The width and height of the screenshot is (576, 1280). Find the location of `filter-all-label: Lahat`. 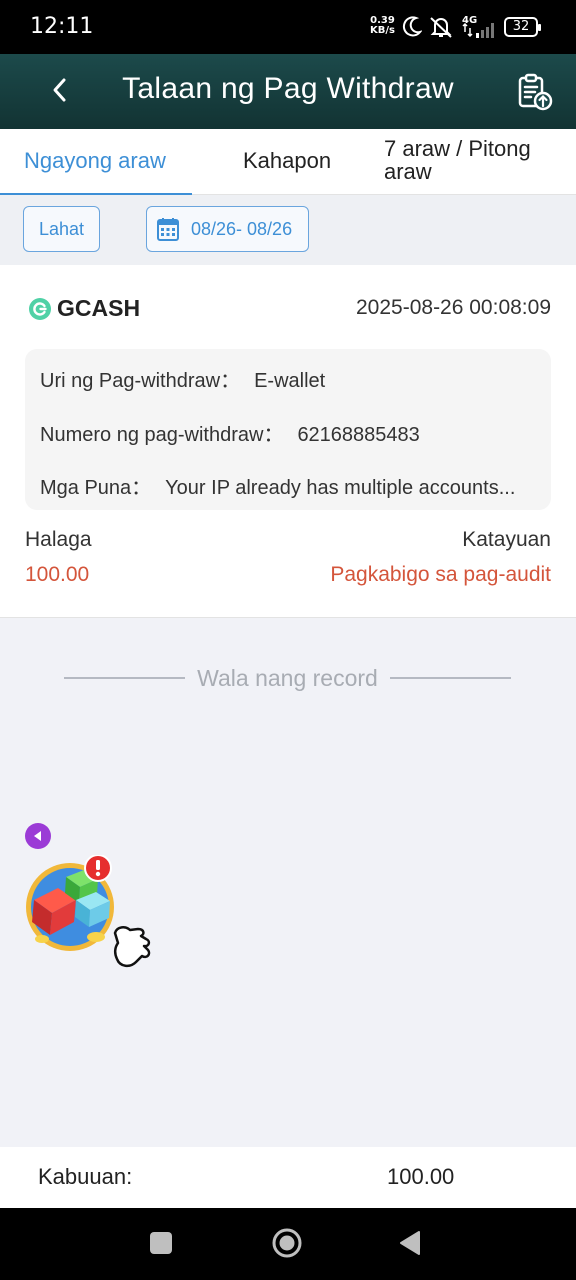

filter-all-label: Lahat is located at coordinates (61, 228).